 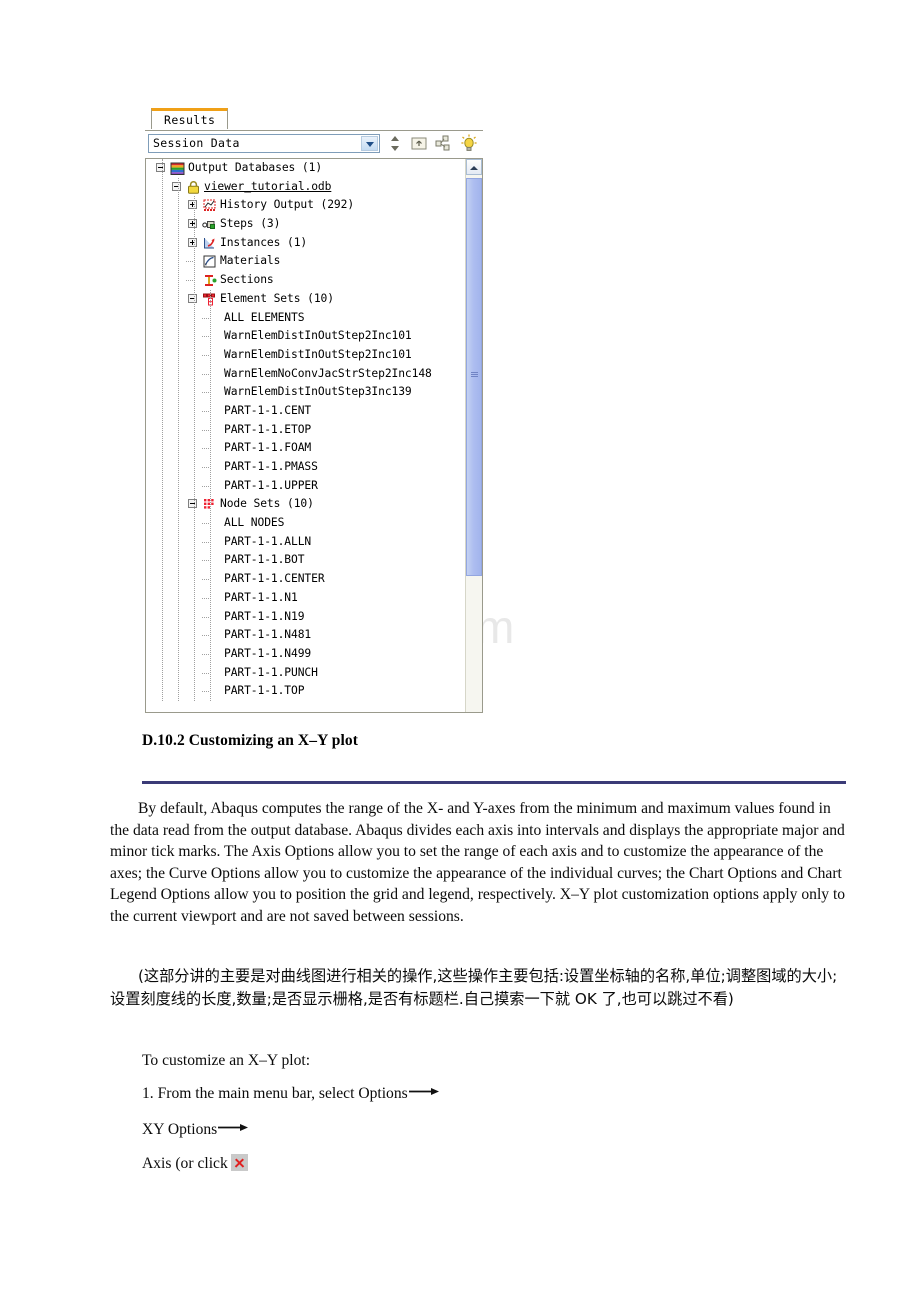 I want to click on tree-item-label: PART-1-1.BOT, so click(x=264, y=560).